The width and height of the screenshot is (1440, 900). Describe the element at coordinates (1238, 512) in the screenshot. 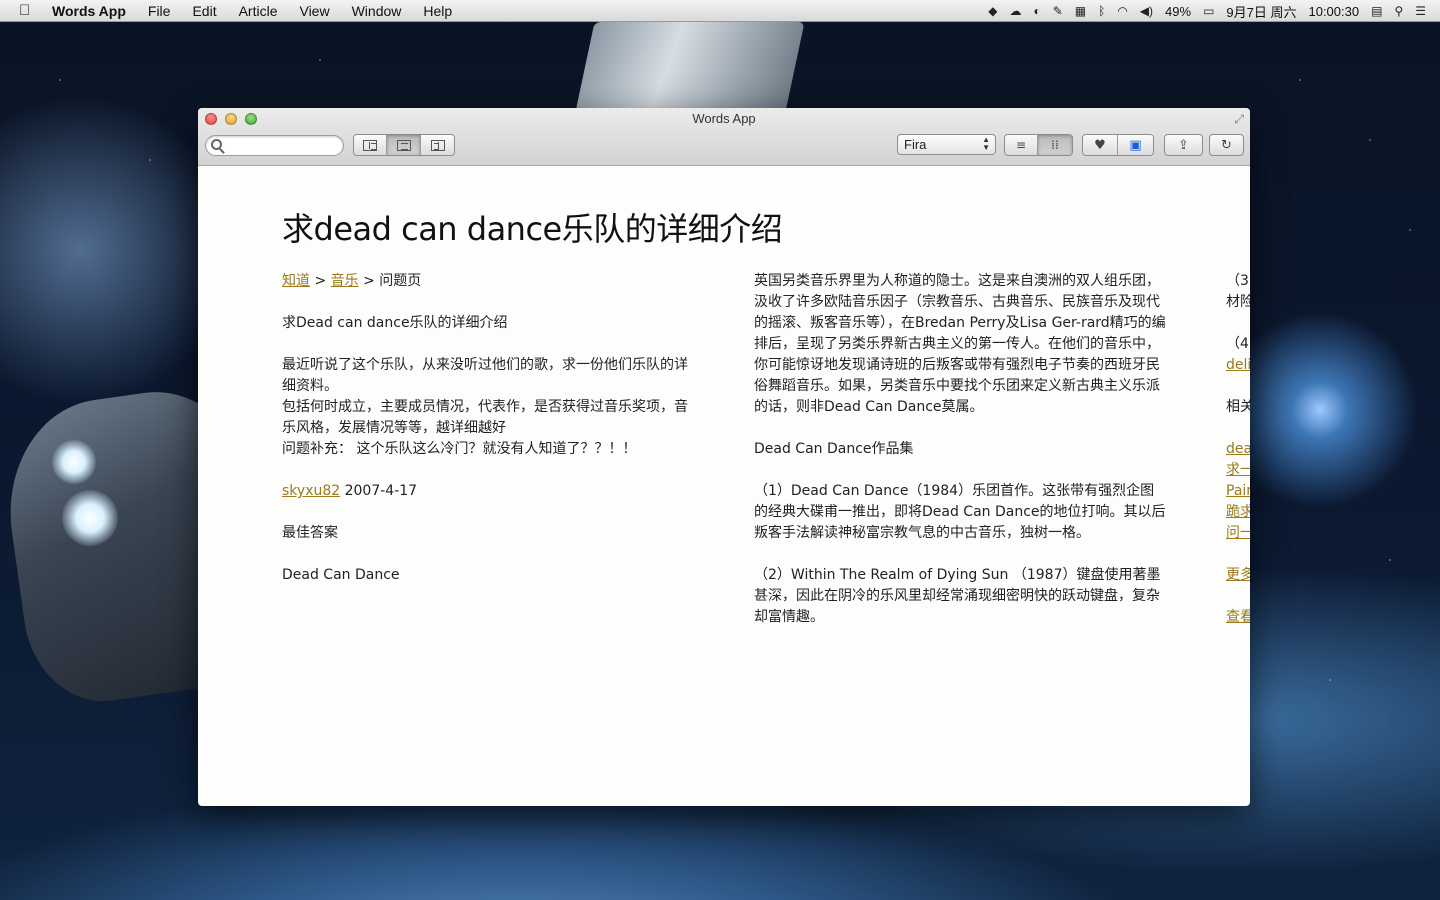

I see `related-link-4: 跪求` at that location.